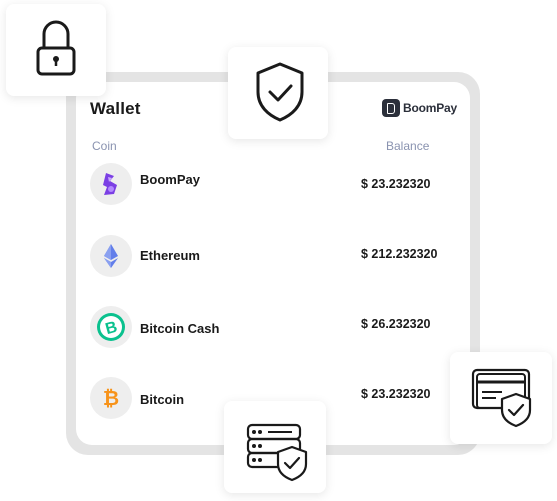 This screenshot has height=501, width=557. I want to click on cards-shield-badge, so click(501, 398).